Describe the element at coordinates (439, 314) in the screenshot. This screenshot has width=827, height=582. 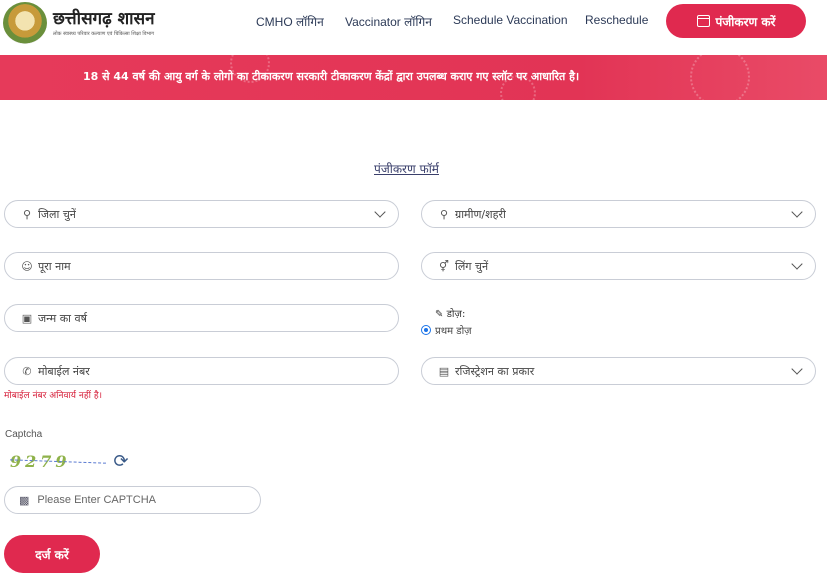
I see `pencil-icon: ✎` at that location.